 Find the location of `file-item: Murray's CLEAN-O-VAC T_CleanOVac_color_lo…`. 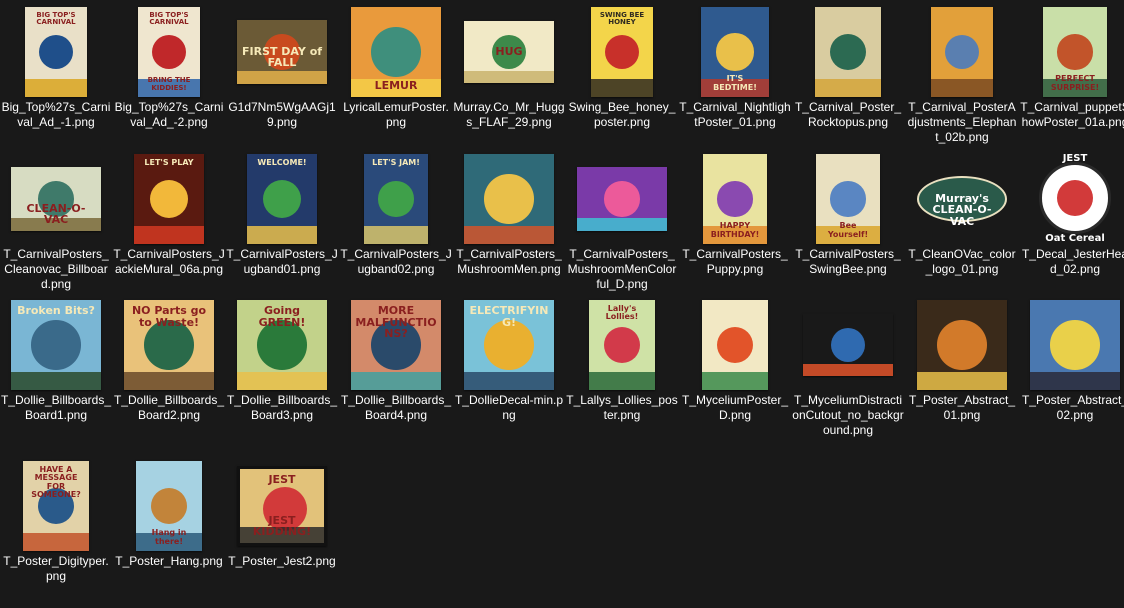

file-item: Murray's CLEAN-O-VAC T_CleanOVac_color_lo… is located at coordinates (962, 227).